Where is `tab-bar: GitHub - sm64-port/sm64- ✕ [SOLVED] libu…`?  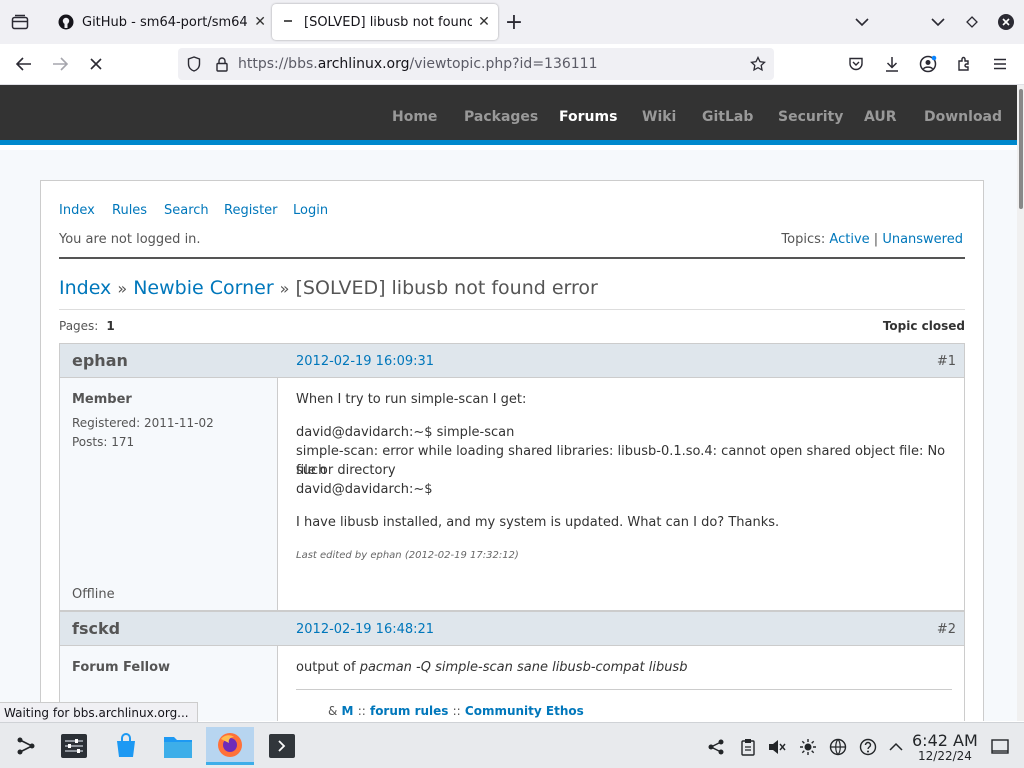
tab-bar: GitHub - sm64-port/sm64- ✕ [SOLVED] libu… is located at coordinates (512, 22).